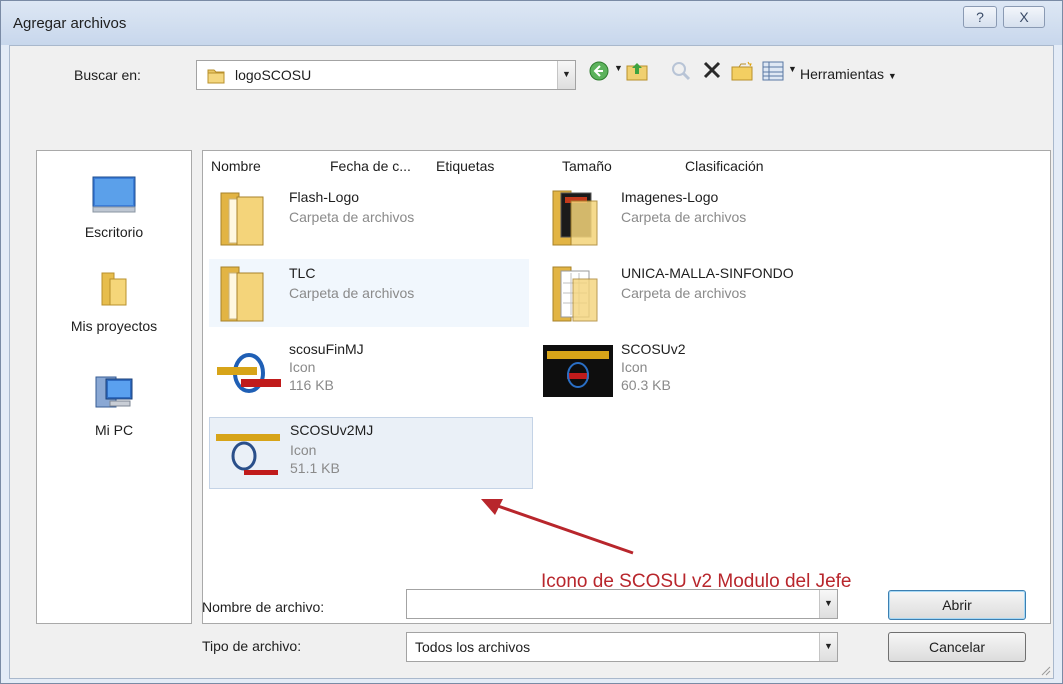 The width and height of the screenshot is (1063, 684). What do you see at coordinates (311, 385) in the screenshot?
I see `item-size: 116 KB` at bounding box center [311, 385].